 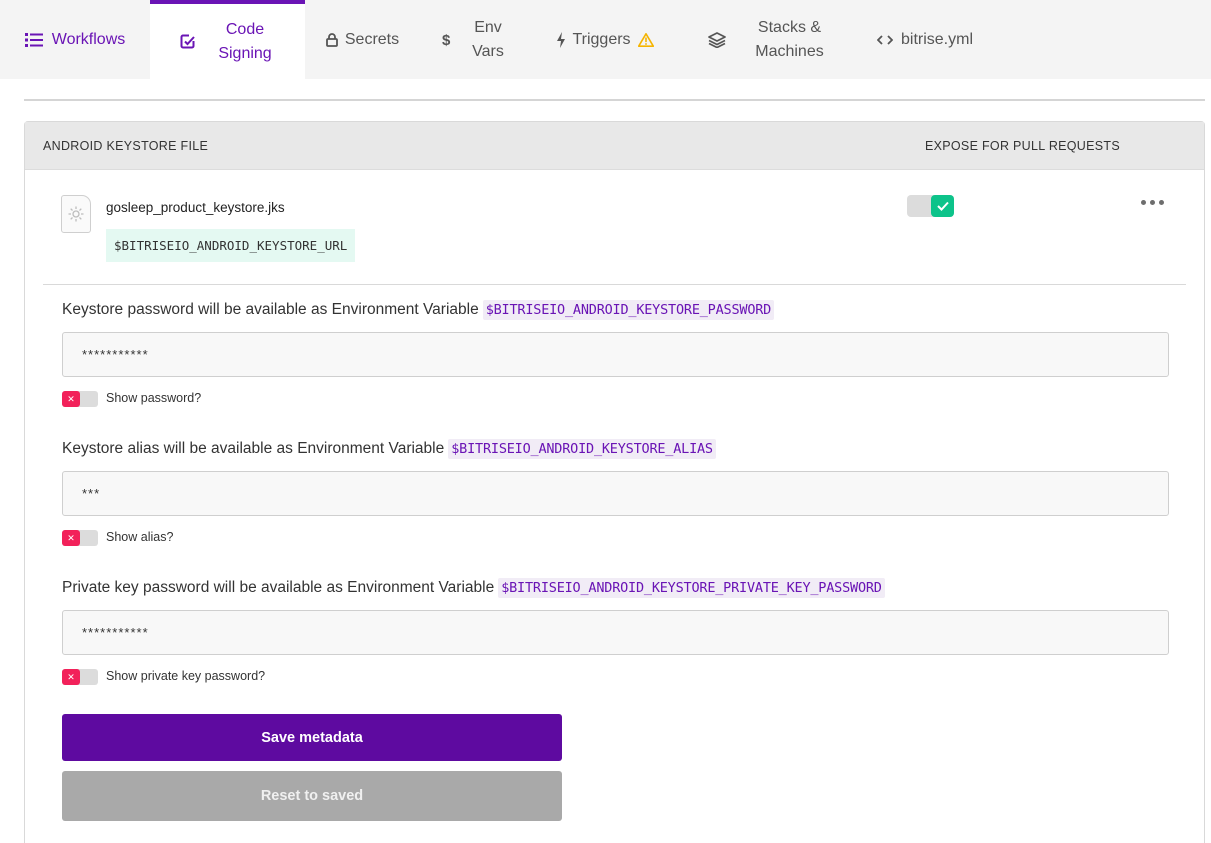 What do you see at coordinates (33, 39) in the screenshot?
I see `list-icon` at bounding box center [33, 39].